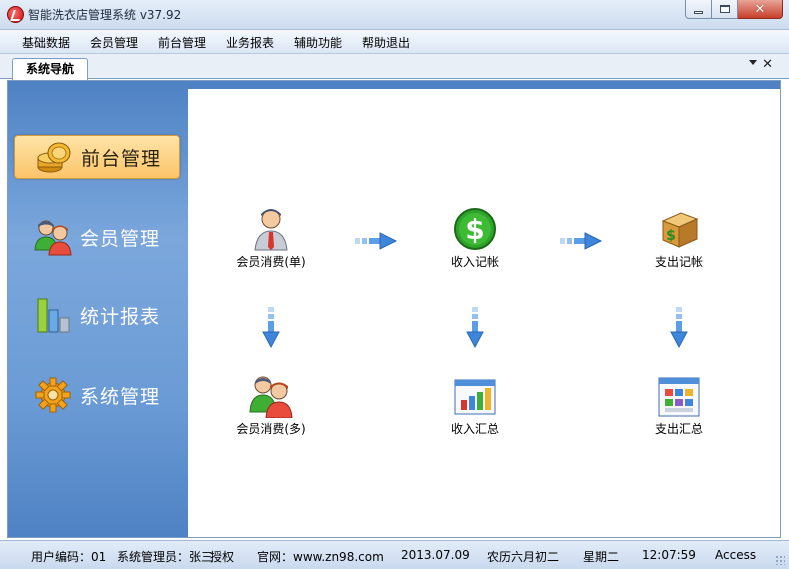  What do you see at coordinates (753, 62) in the screenshot?
I see `tab-dropdown-icon` at bounding box center [753, 62].